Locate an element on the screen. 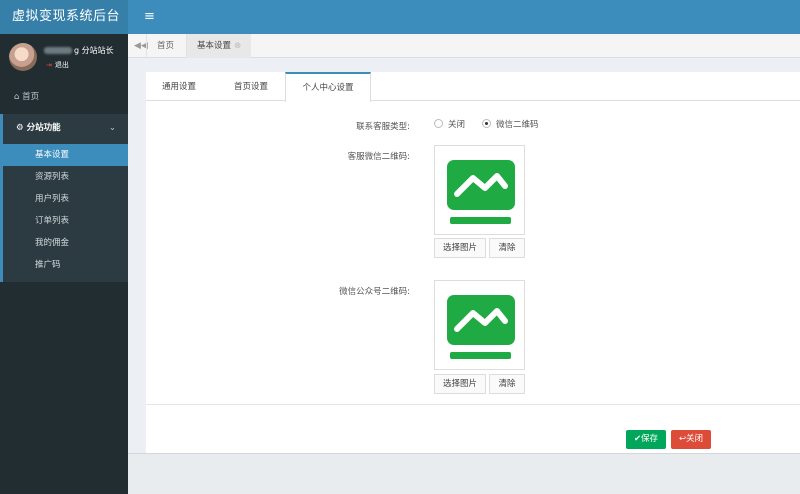 The width and height of the screenshot is (800, 494). tab-home-settings: 首页设置 is located at coordinates (251, 86).